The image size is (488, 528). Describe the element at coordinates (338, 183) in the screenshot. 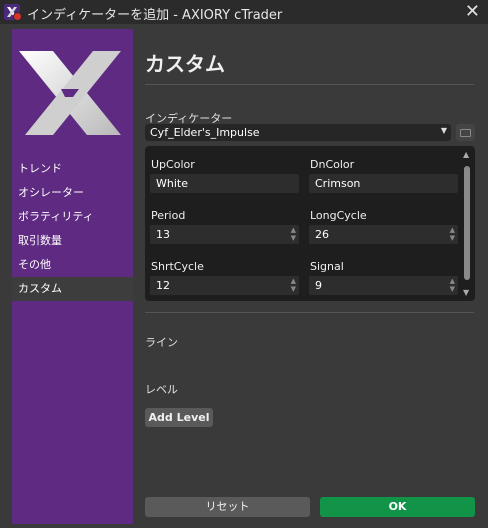

I see `param-value-dncolor: Crimson` at that location.